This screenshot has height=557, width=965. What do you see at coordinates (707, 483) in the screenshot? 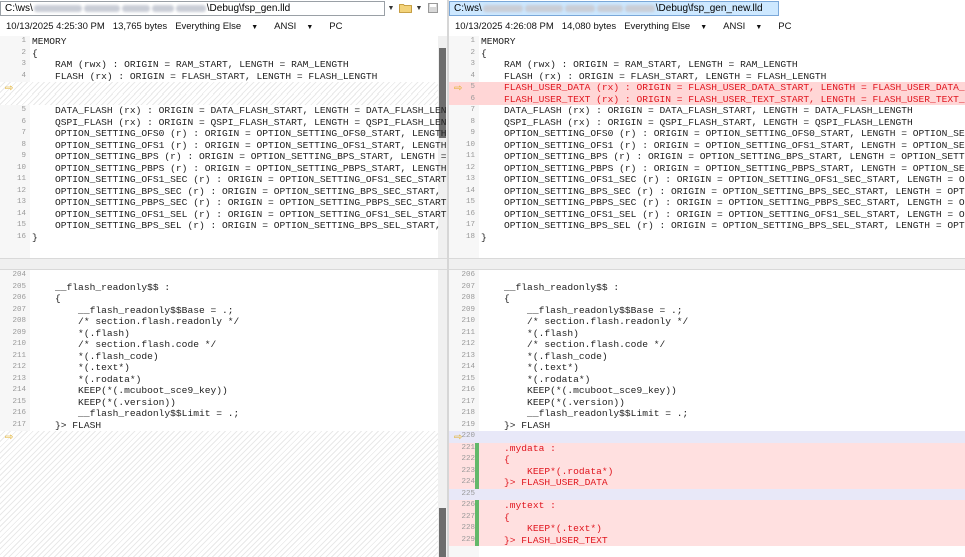
I see `code-line: 224 }> FLASH_USER_DATA` at bounding box center [707, 483].